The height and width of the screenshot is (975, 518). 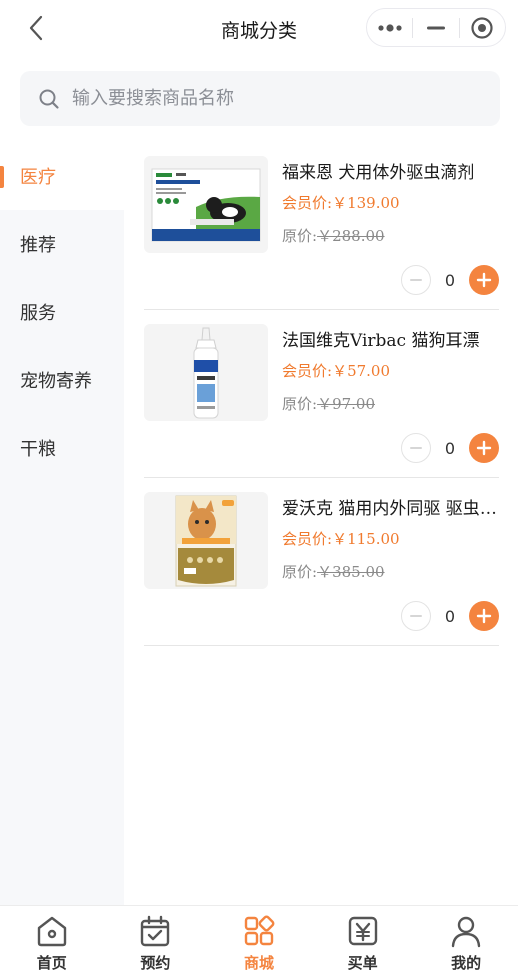 I want to click on sidebar-item-dry-food: 干粮, so click(x=62, y=448).